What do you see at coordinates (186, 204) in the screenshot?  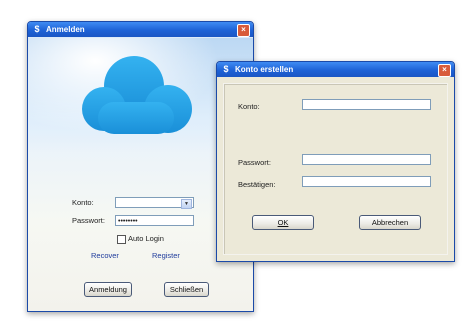 I see `chevron-down-icon: ▼` at bounding box center [186, 204].